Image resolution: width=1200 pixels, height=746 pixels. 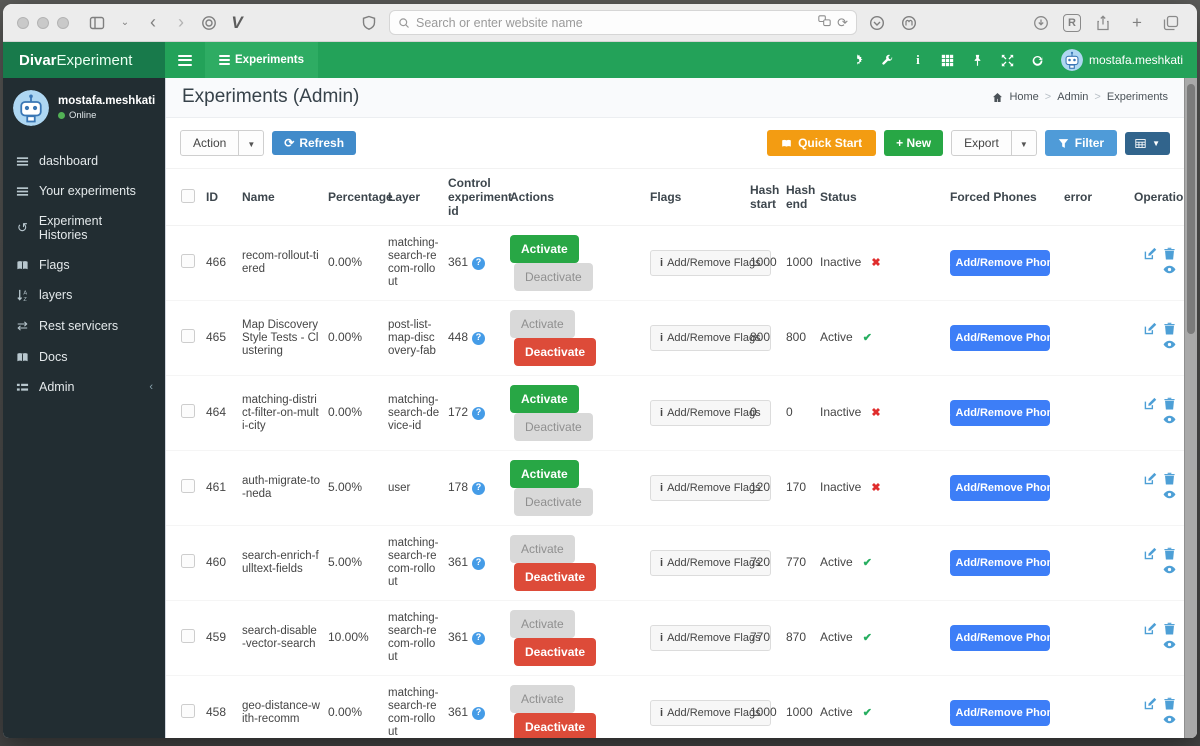 I want to click on apps-grid-icon, so click(x=948, y=60).